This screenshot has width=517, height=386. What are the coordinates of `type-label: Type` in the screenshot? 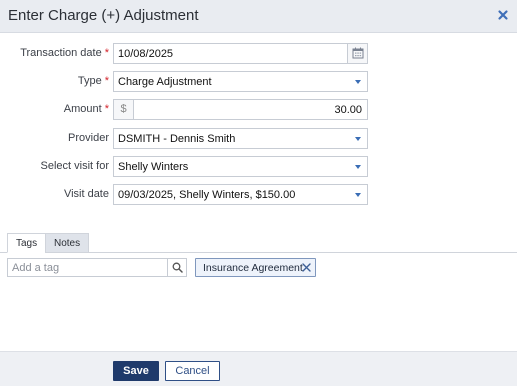 It's located at (89, 81).